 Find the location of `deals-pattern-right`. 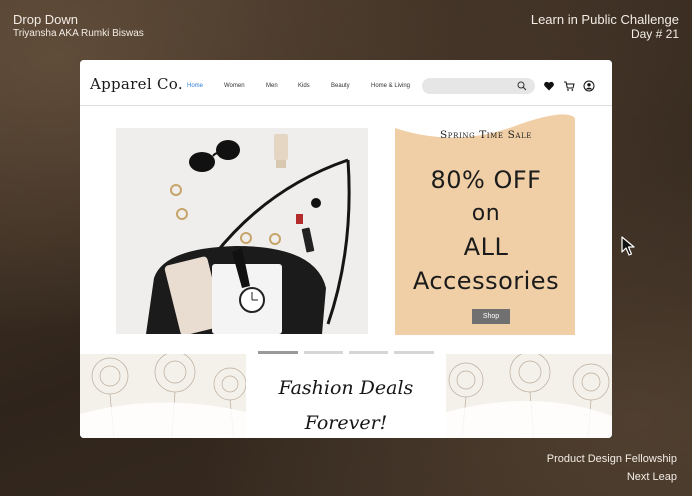

deals-pattern-right is located at coordinates (529, 396).